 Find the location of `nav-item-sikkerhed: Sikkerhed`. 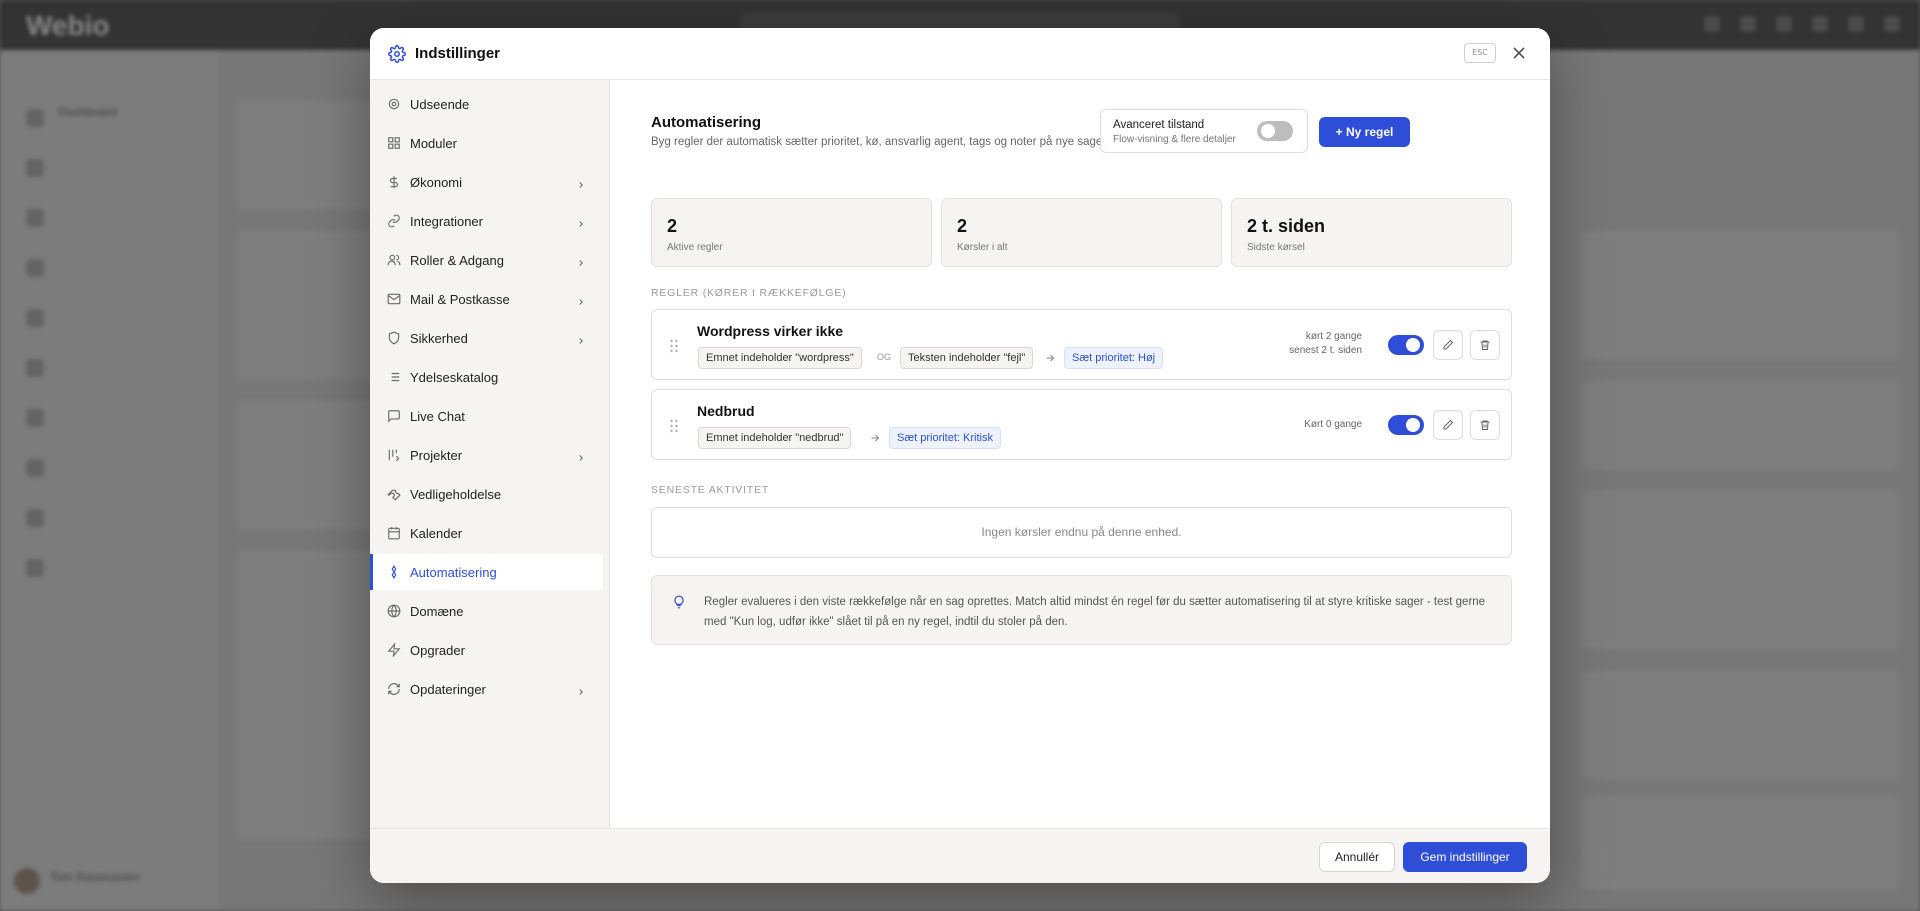

nav-item-sikkerhed: Sikkerhed is located at coordinates (486, 338).